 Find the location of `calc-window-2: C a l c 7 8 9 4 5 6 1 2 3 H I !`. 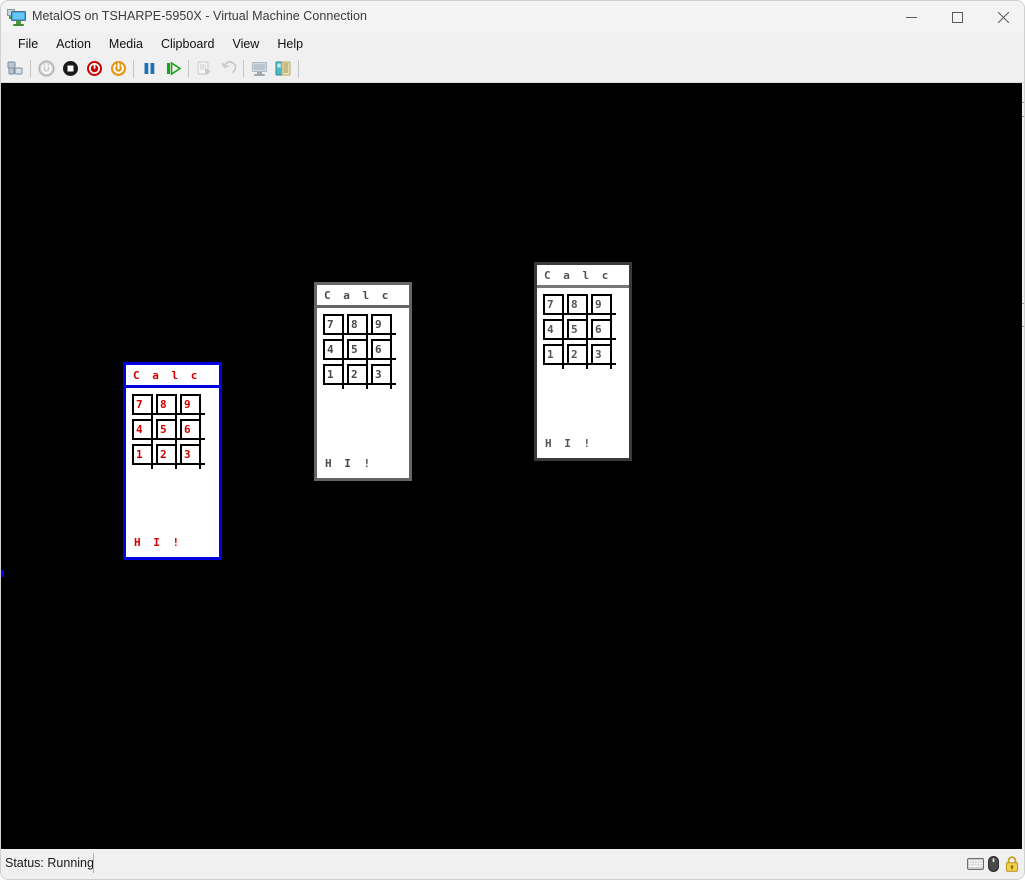

calc-window-2: C a l c 7 8 9 4 5 6 1 2 3 H I ! is located at coordinates (363, 381).